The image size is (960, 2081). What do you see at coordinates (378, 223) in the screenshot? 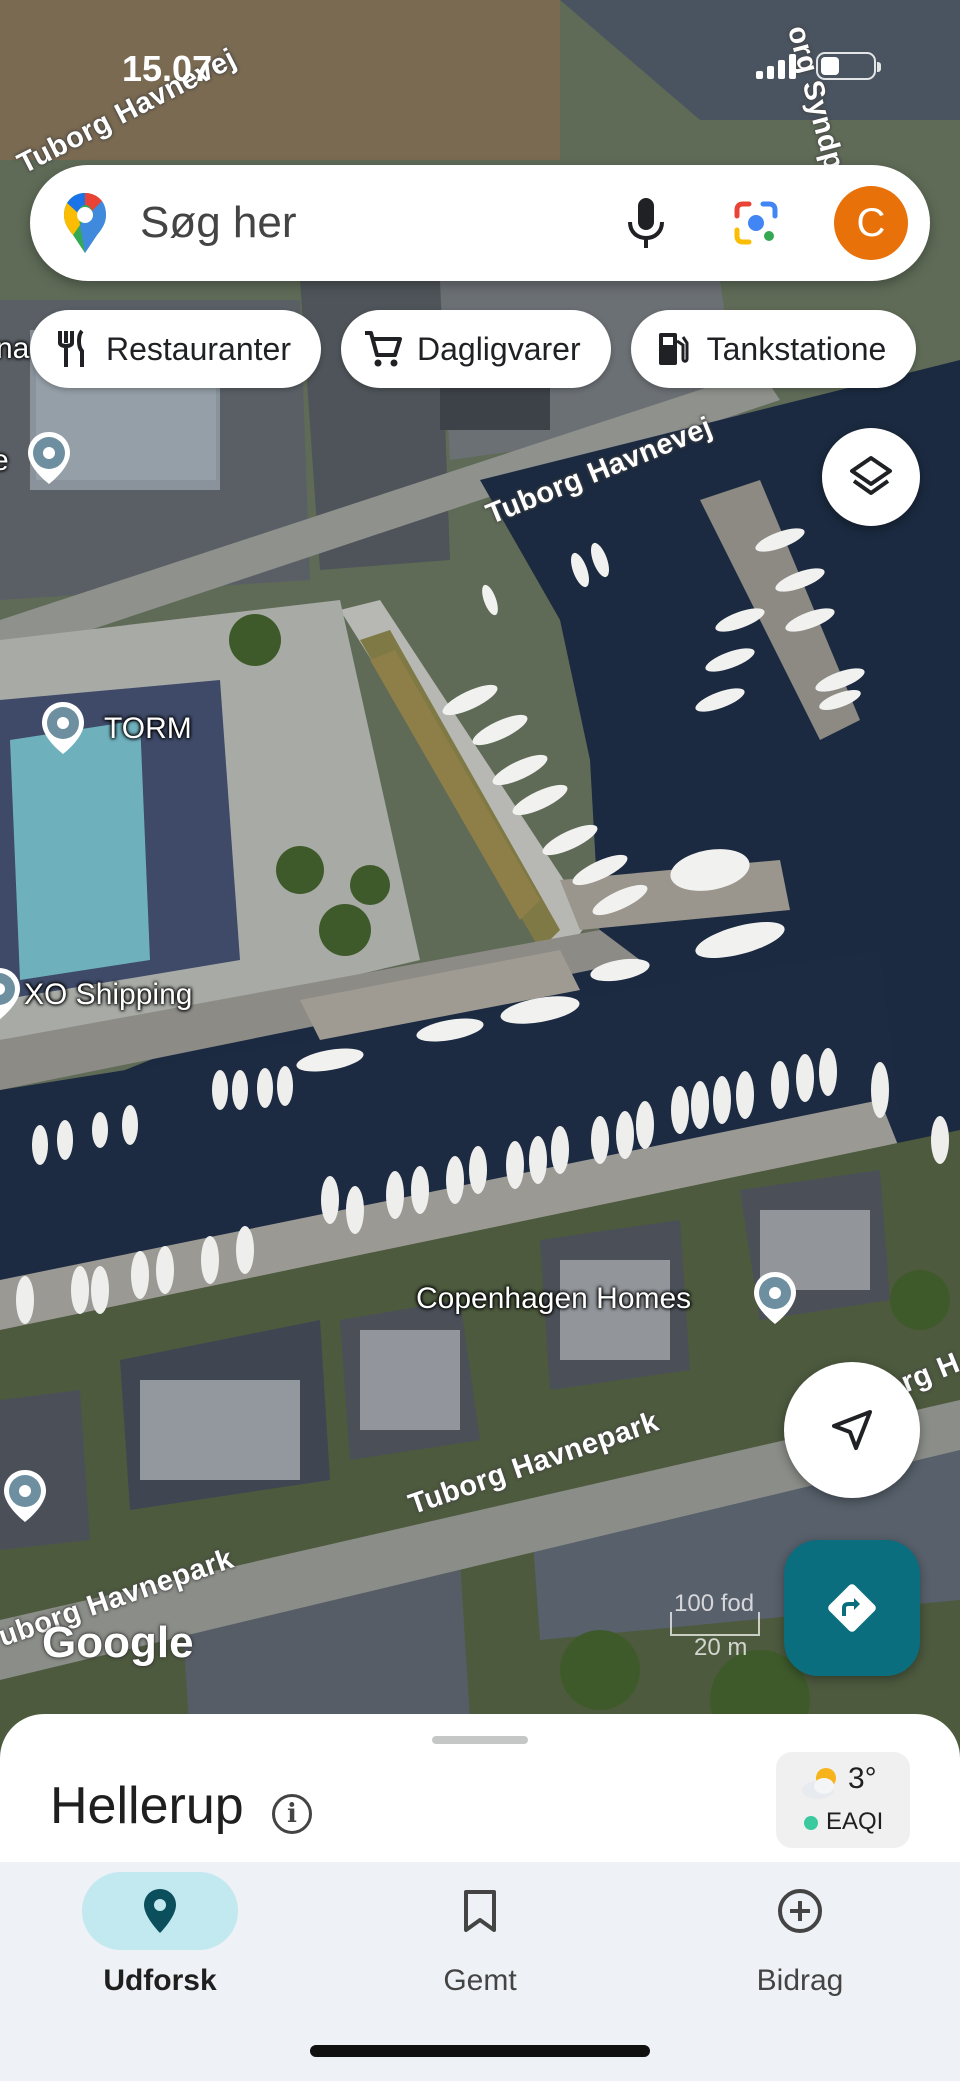
I see `search-input: Søg her` at bounding box center [378, 223].